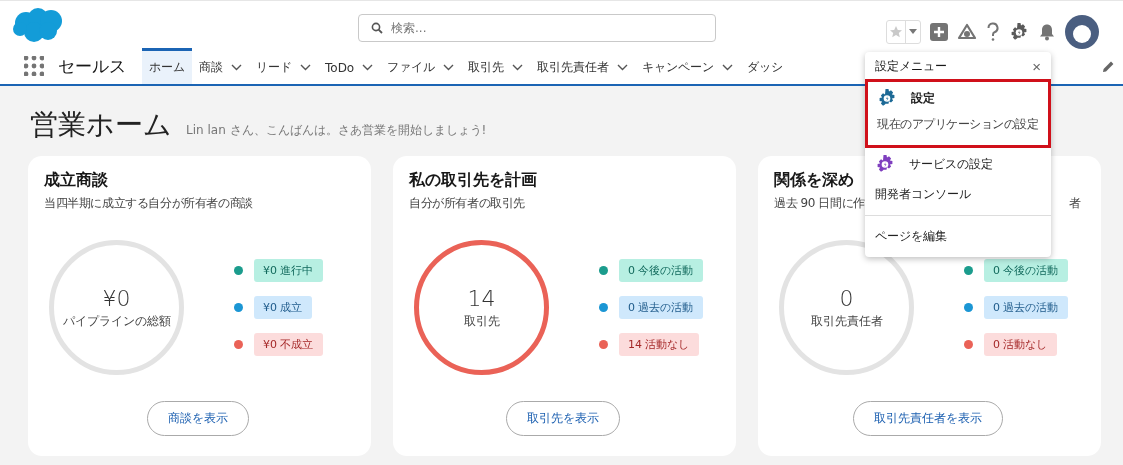  What do you see at coordinates (846, 321) in the screenshot?
I see `ring-label: 取引先責任者` at bounding box center [846, 321].